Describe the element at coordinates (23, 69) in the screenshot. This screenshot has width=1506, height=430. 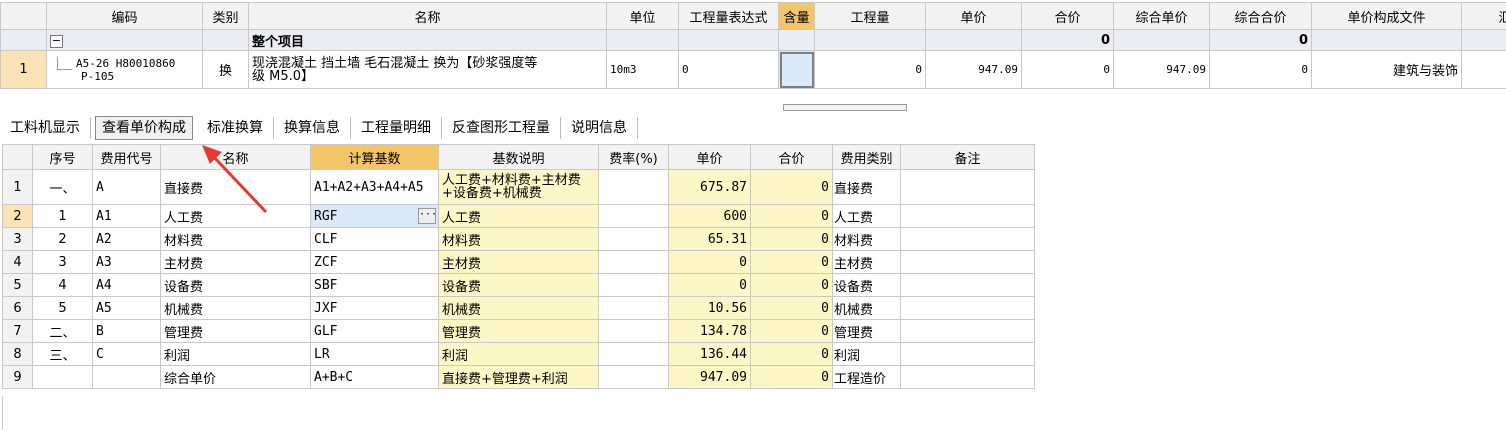
I see `row-number: 1` at that location.